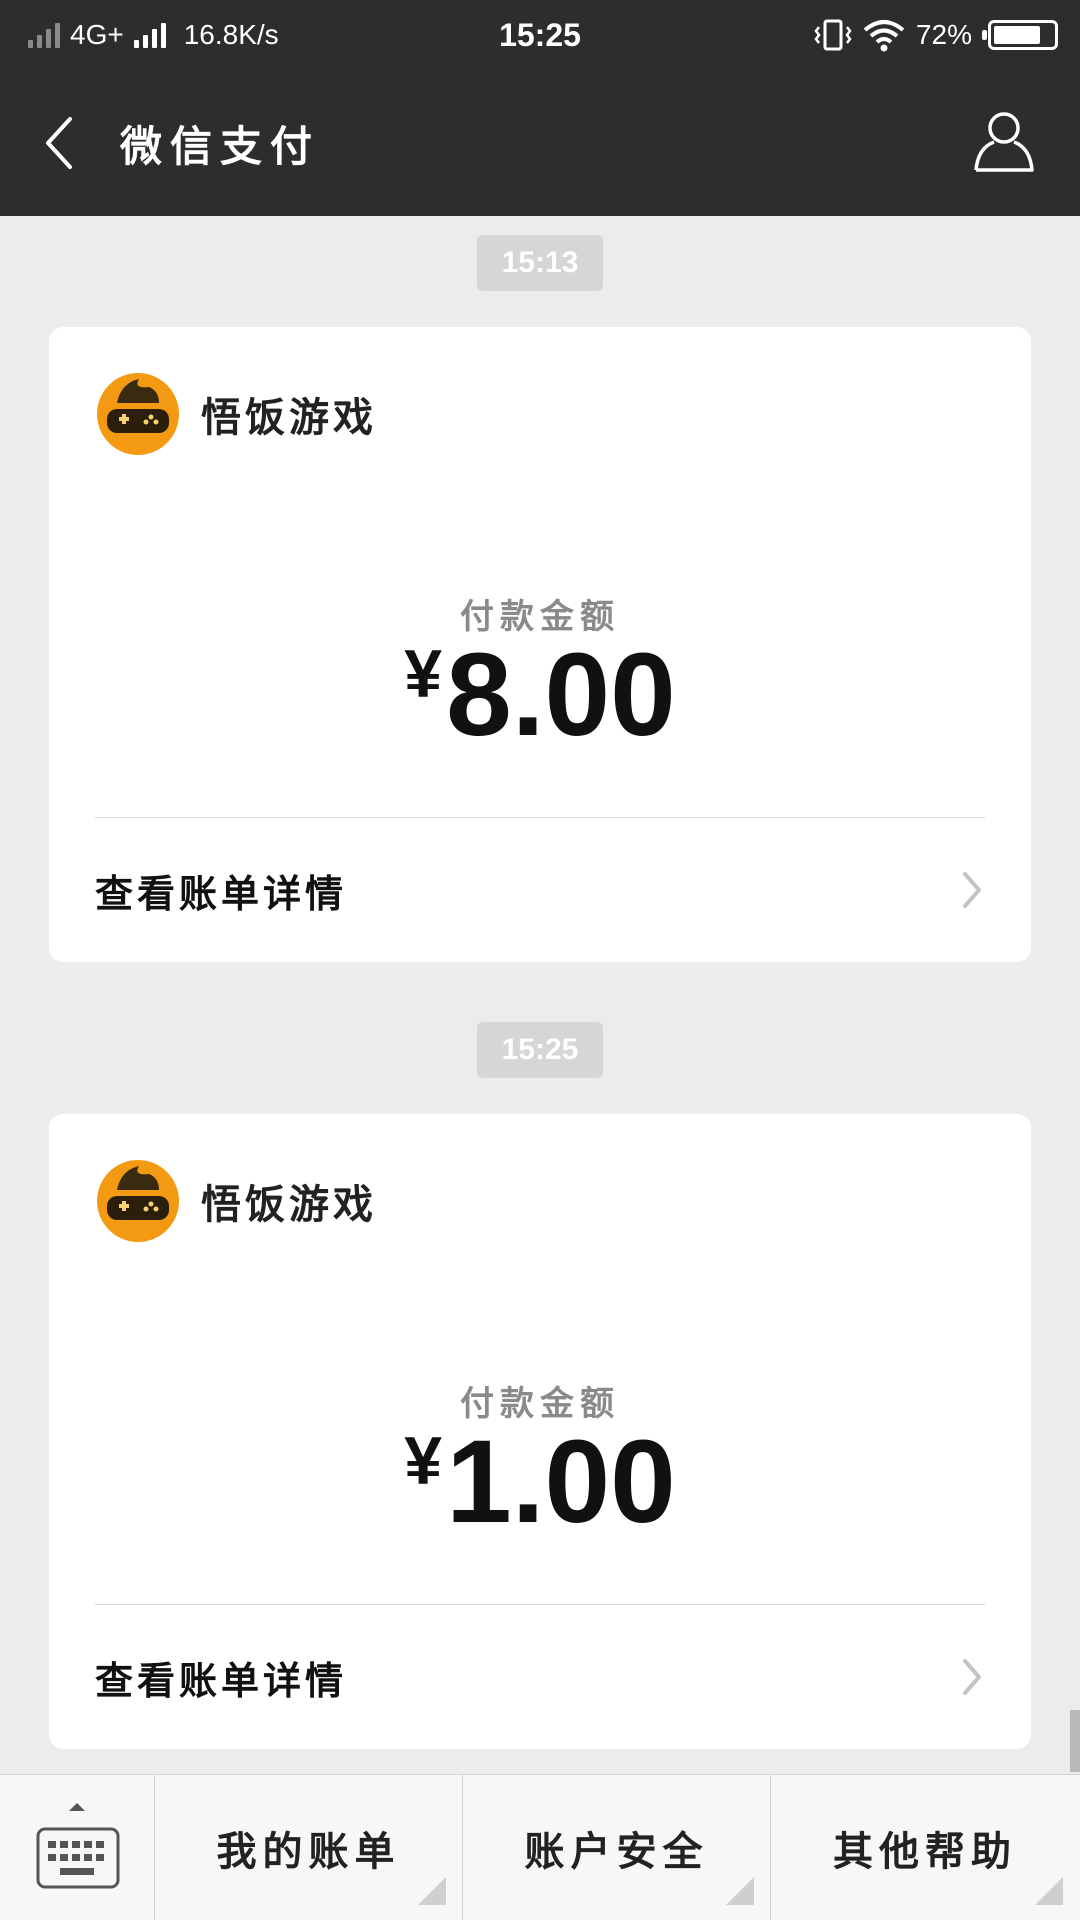 The image size is (1080, 1920). I want to click on chevron-left-icon, so click(59, 143).